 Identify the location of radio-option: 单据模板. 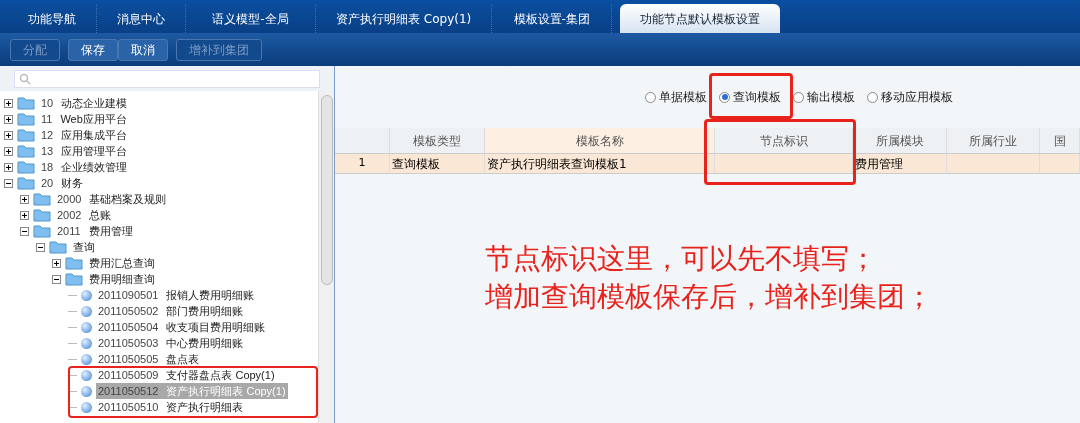
(676, 97).